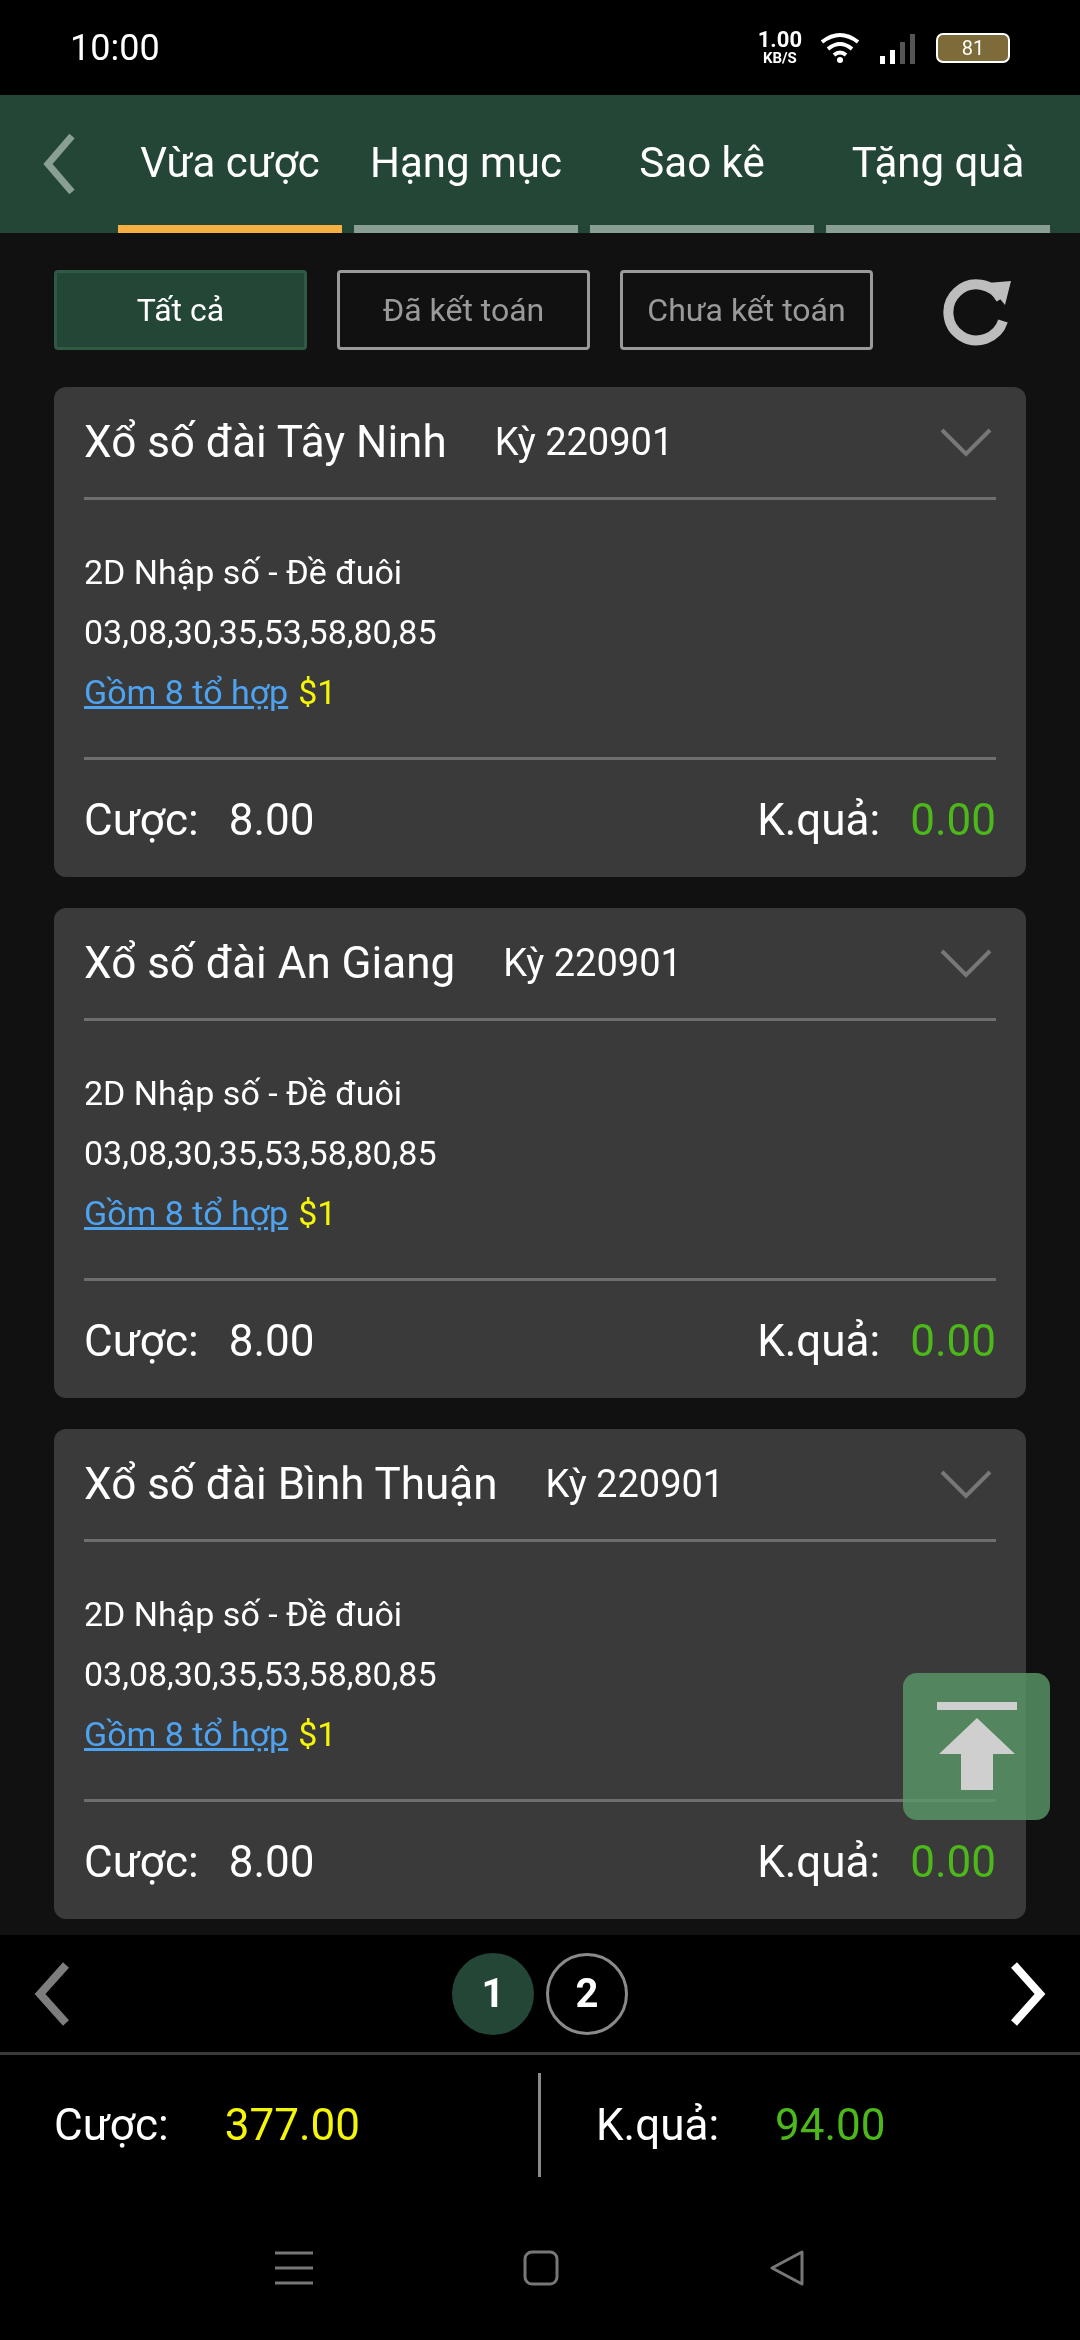 The width and height of the screenshot is (1080, 2340). Describe the element at coordinates (111, 2125) in the screenshot. I see `total-bet-label: Cược:` at that location.